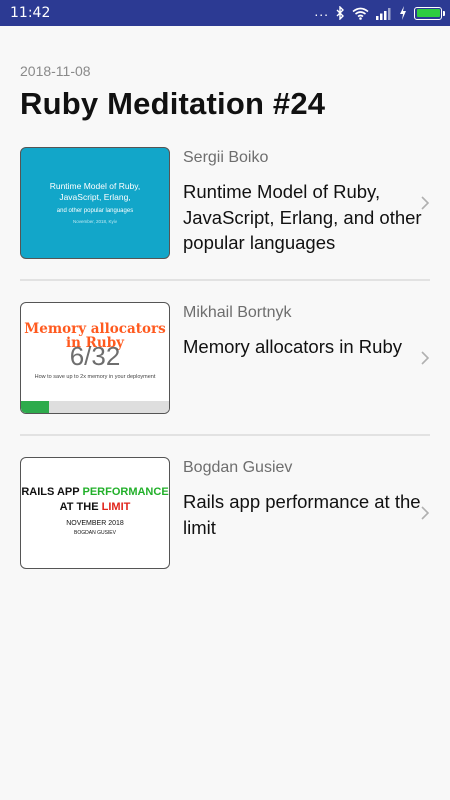 This screenshot has width=450, height=800. What do you see at coordinates (50, 492) in the screenshot?
I see `thumb-text: RAILS APP` at bounding box center [50, 492].